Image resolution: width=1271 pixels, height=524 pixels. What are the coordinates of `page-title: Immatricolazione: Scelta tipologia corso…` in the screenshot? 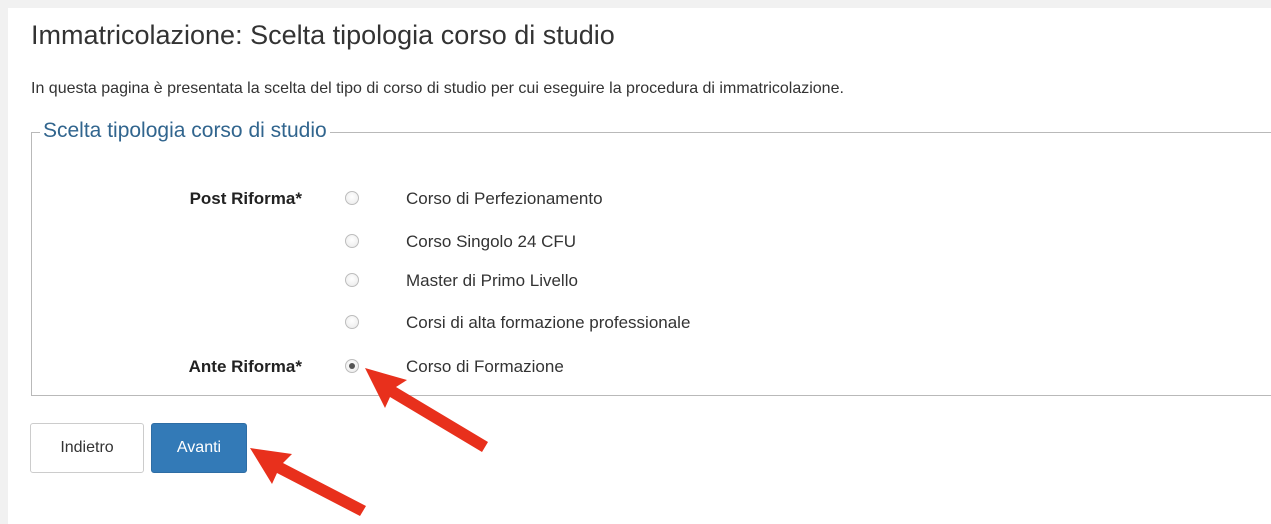 It's located at (323, 35).